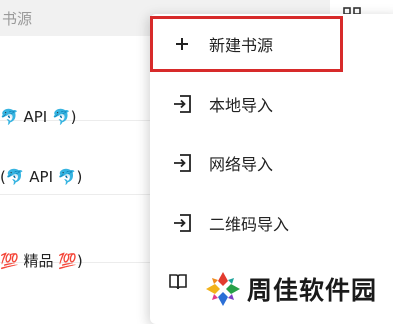  Describe the element at coordinates (312, 290) in the screenshot. I see `watermark-text: 周佳软件园` at that location.